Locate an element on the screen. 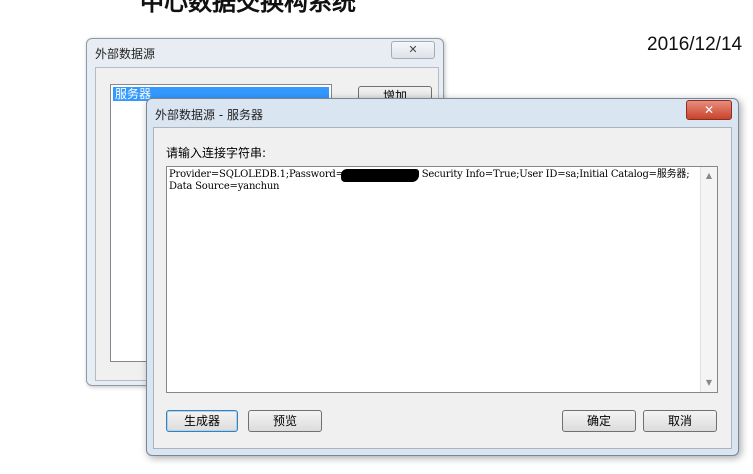 The image size is (753, 474). background-document-date: 2016/12/14 is located at coordinates (695, 44).